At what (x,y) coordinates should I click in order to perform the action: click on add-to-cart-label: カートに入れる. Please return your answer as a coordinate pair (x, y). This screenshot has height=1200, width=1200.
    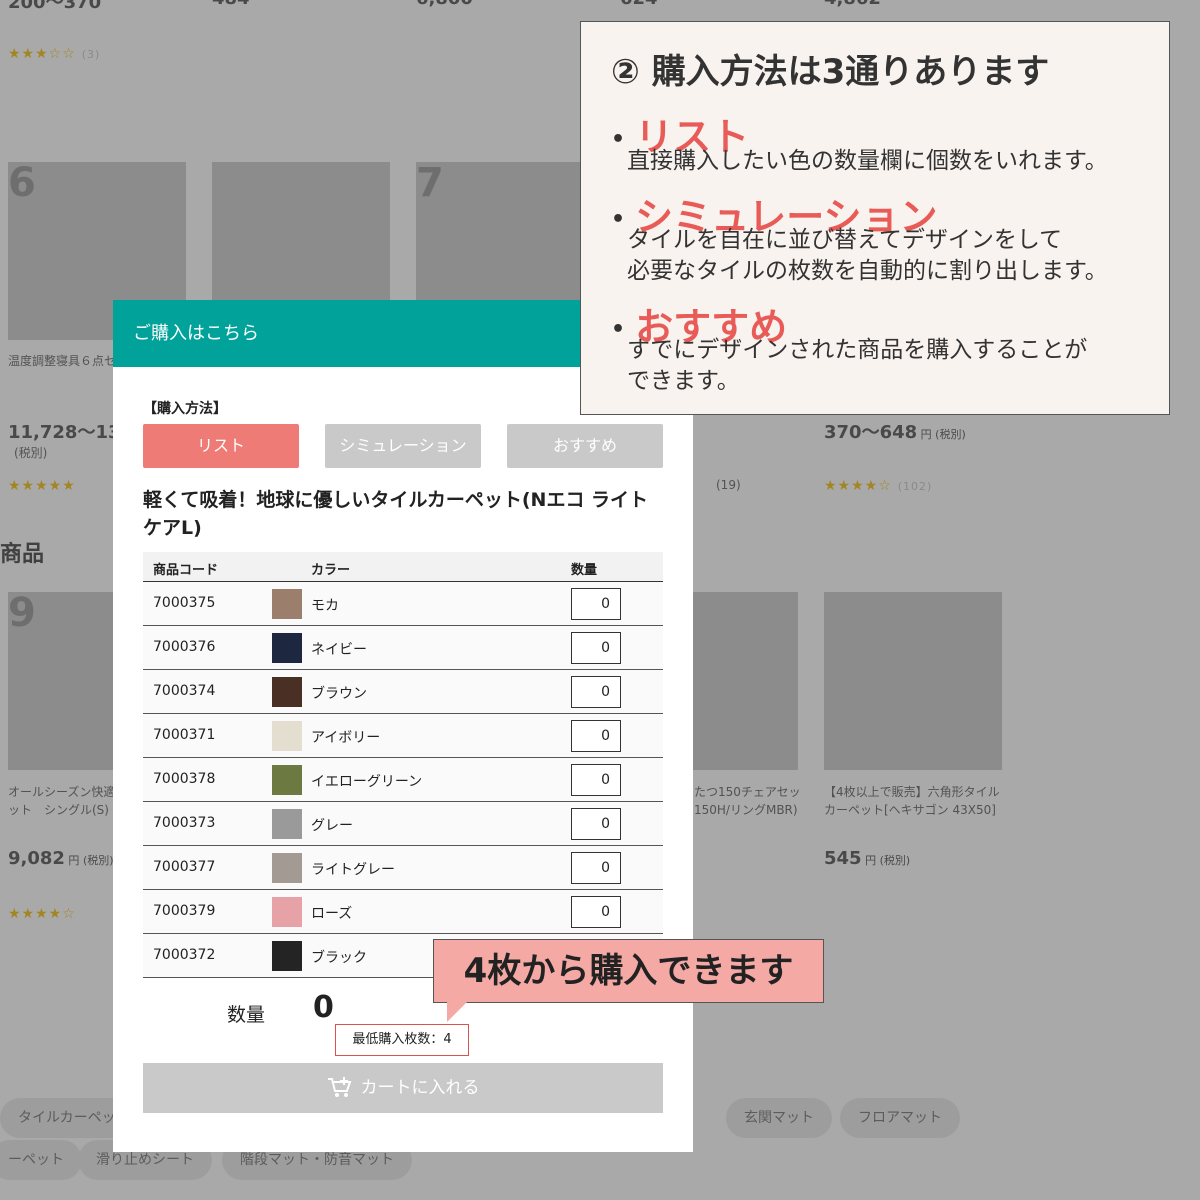
    Looking at the image, I should click on (420, 1088).